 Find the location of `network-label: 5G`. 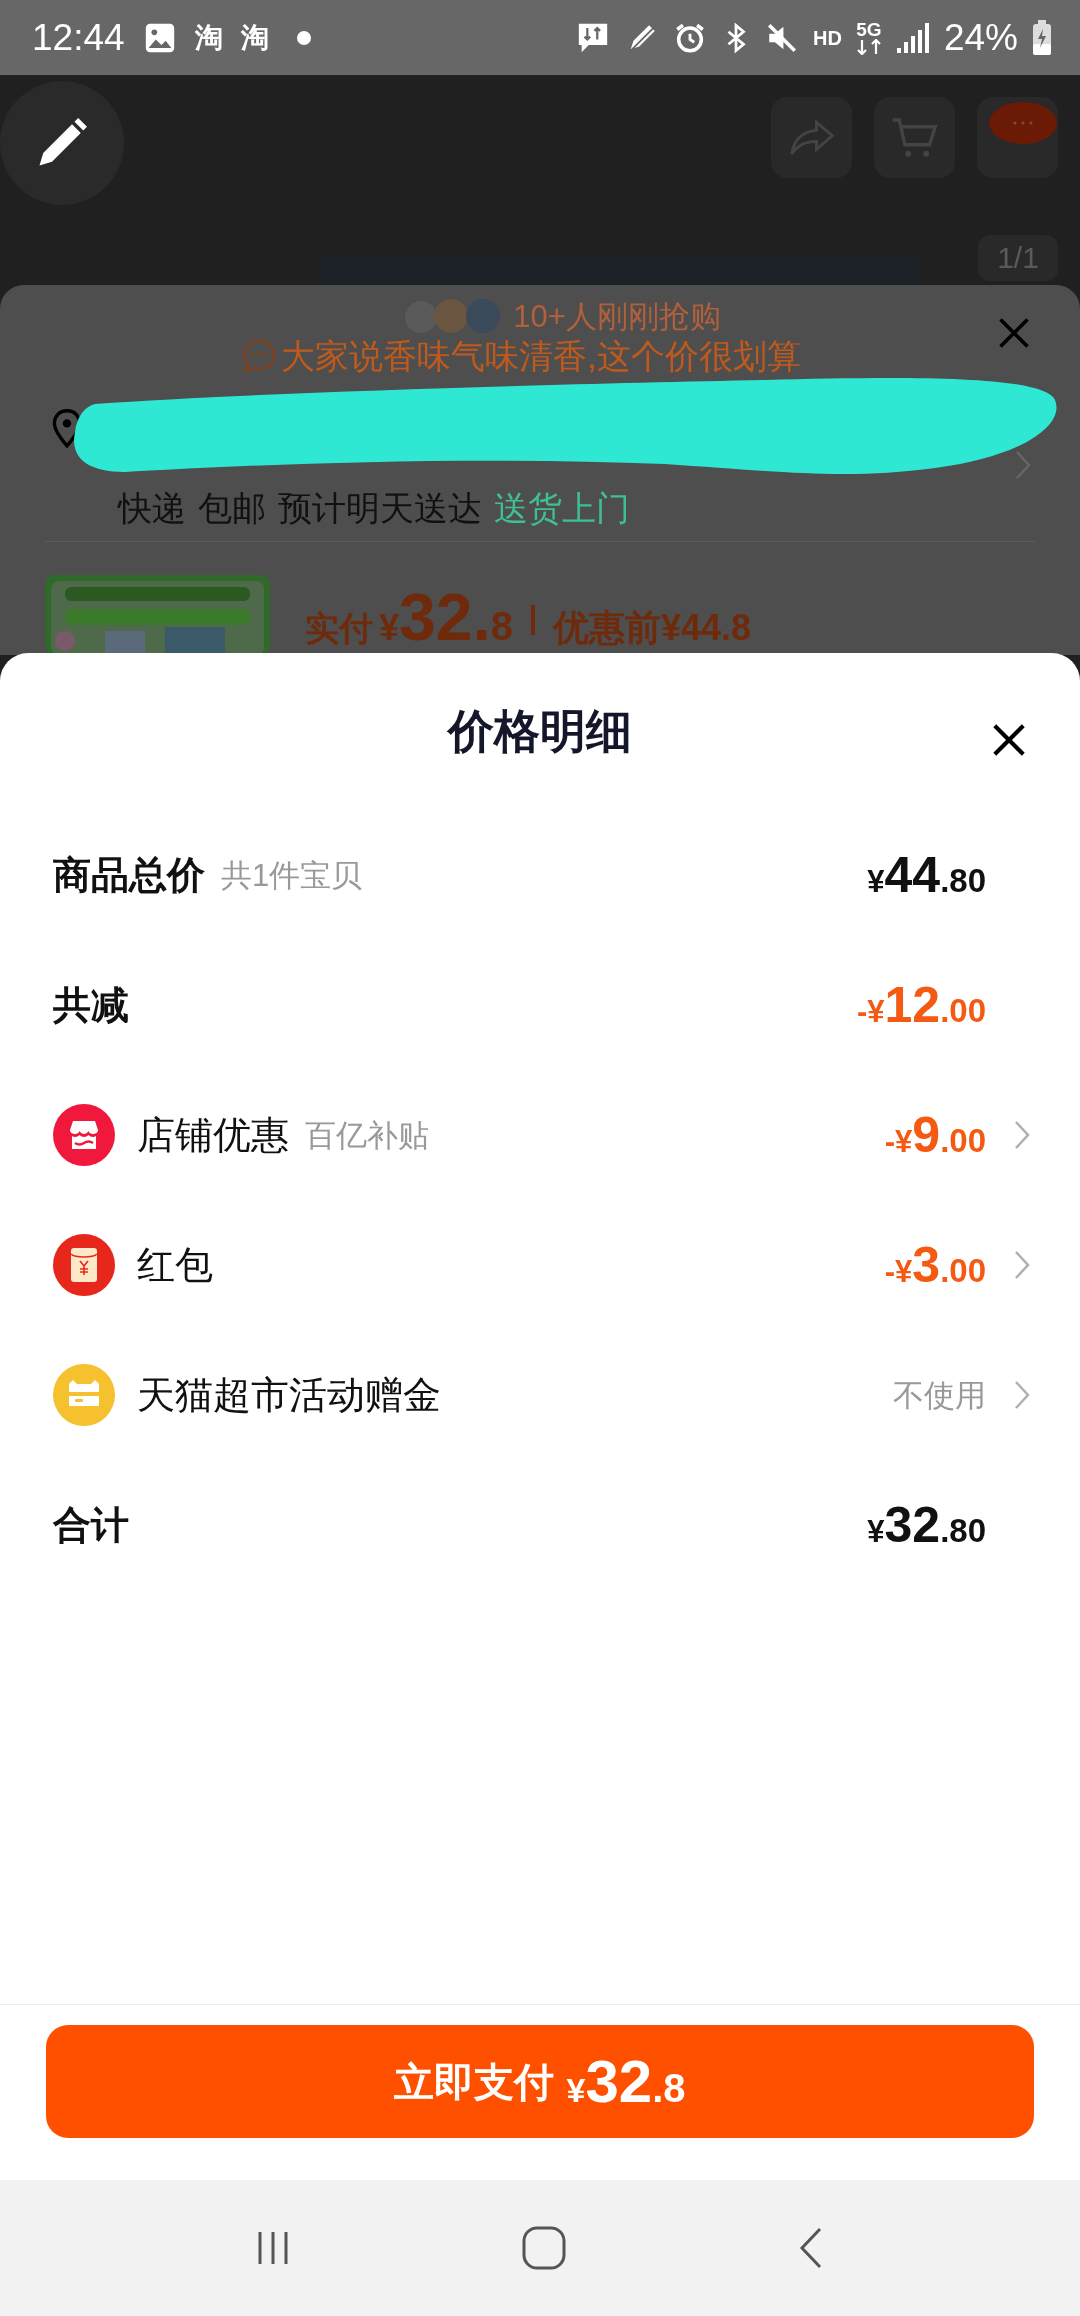

network-label: 5G is located at coordinates (869, 29).